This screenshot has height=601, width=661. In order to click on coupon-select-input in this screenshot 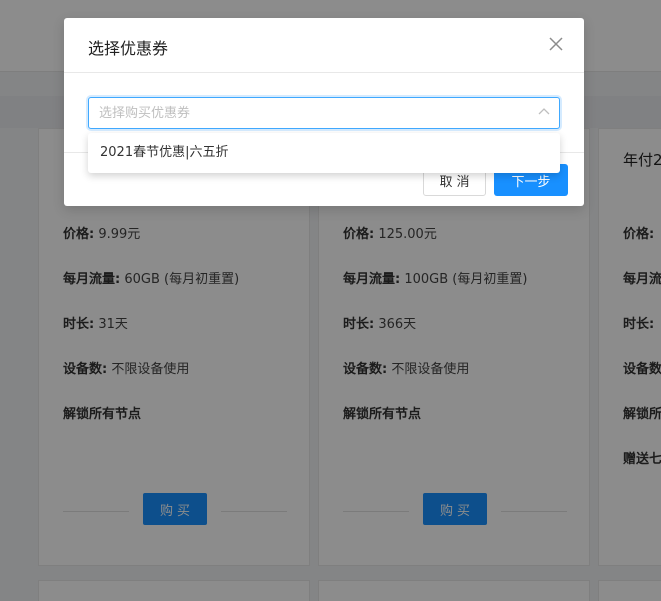, I will do `click(309, 113)`.